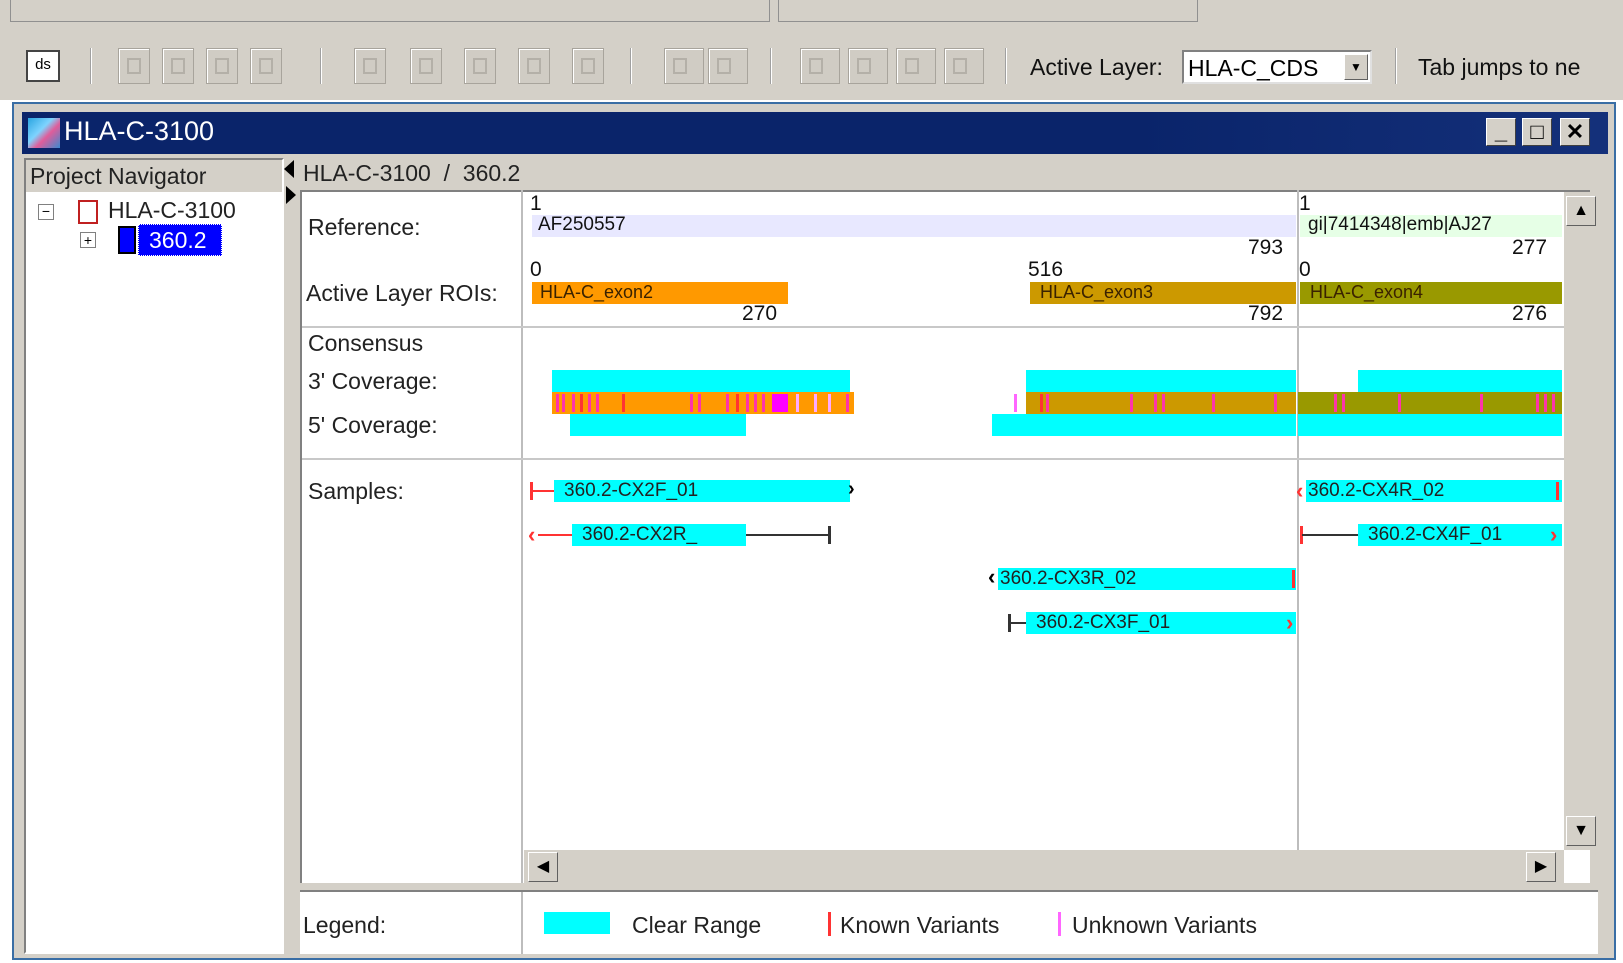 The image size is (1623, 963). Describe the element at coordinates (291, 195) in the screenshot. I see `splitter-right-arrow-icon` at that location.